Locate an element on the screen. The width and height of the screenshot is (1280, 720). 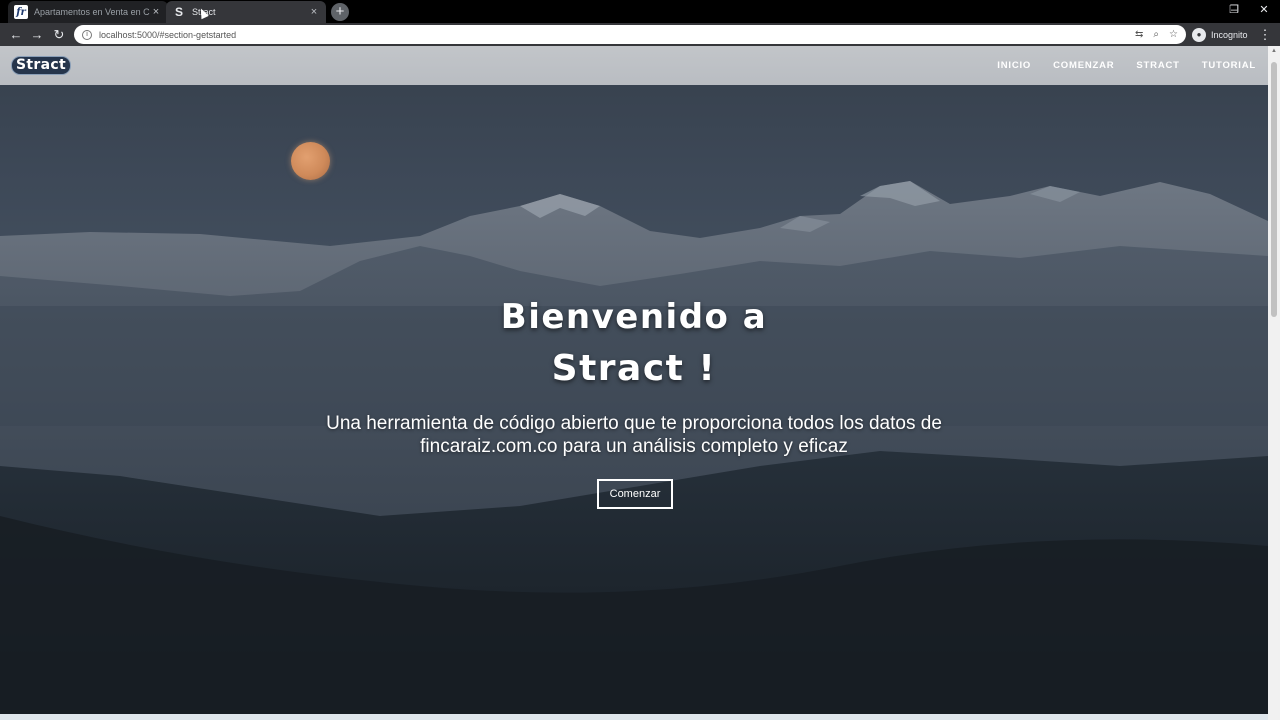
scrollbar-thumb is located at coordinates (1274, 189).